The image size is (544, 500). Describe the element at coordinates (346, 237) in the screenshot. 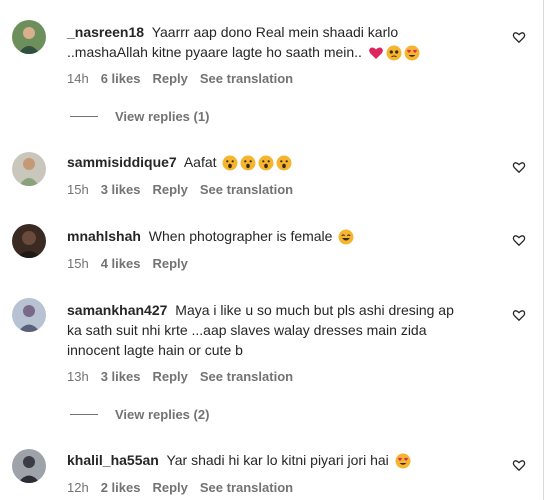

I see `laughing-face-emoji-icon` at that location.